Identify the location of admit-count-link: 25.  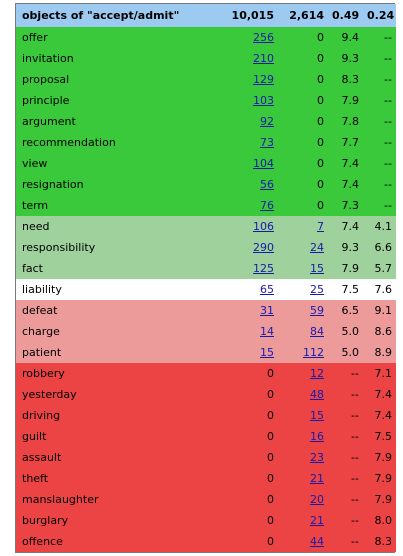
(317, 289).